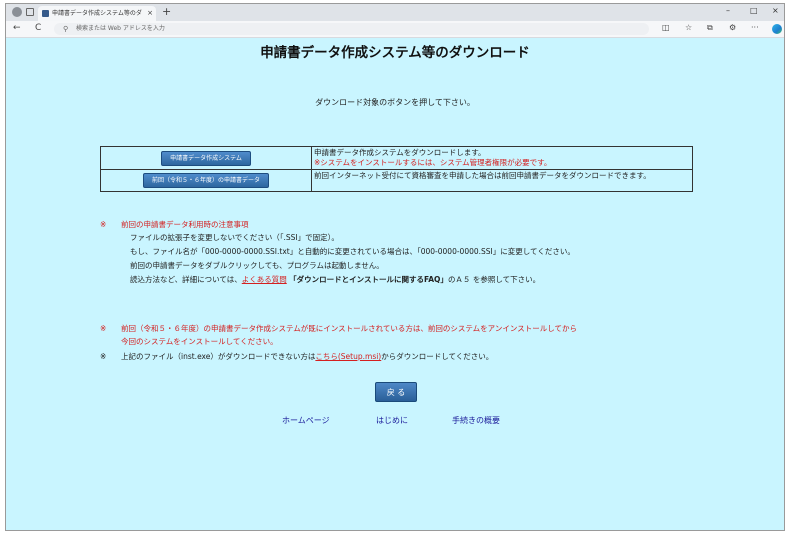 This screenshot has height=536, width=790. I want to click on profile-icon, so click(17, 12).